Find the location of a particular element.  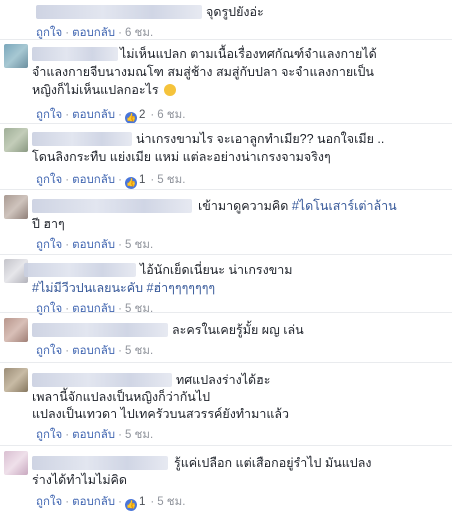

hashtag-link: #ฮ่าๆๆๆๆๆๆๆ is located at coordinates (181, 288).